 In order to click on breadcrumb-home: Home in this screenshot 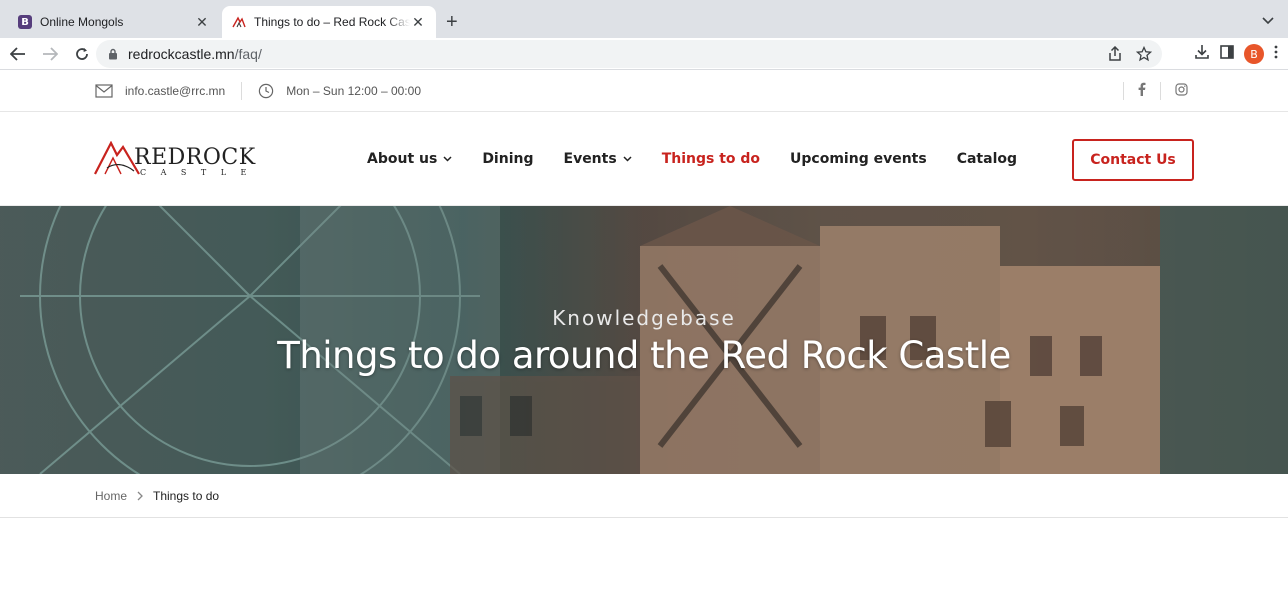, I will do `click(111, 496)`.